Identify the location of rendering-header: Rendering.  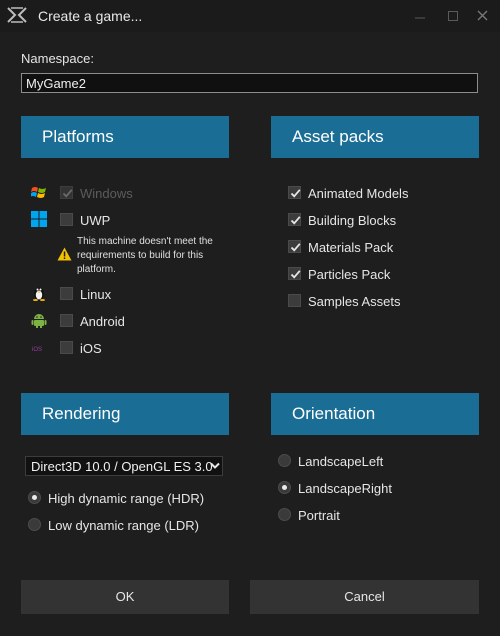
(125, 414).